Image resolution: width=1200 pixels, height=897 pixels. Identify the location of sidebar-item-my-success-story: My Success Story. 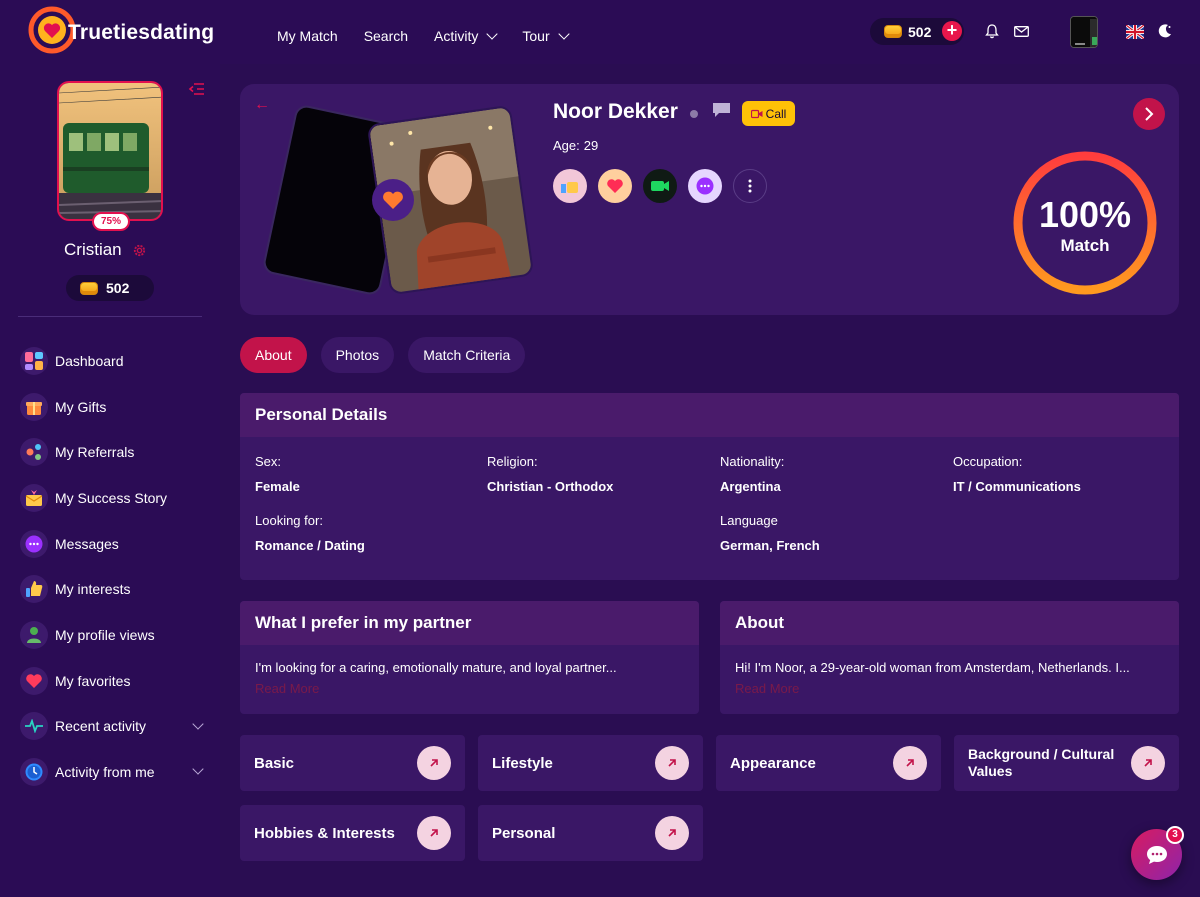
(115, 498).